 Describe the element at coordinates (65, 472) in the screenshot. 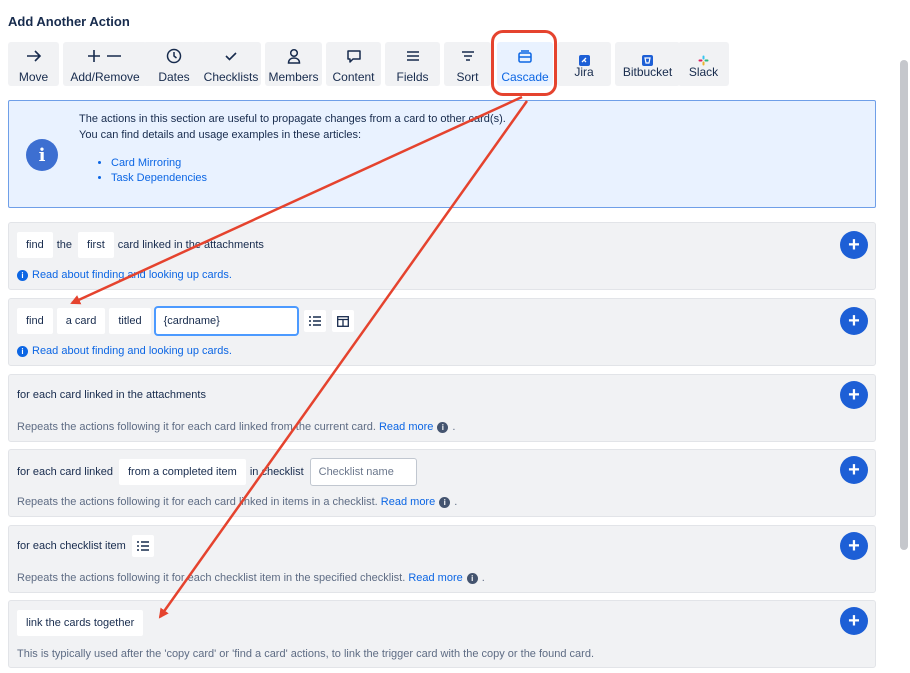

I see `action-label: for each card linked` at that location.